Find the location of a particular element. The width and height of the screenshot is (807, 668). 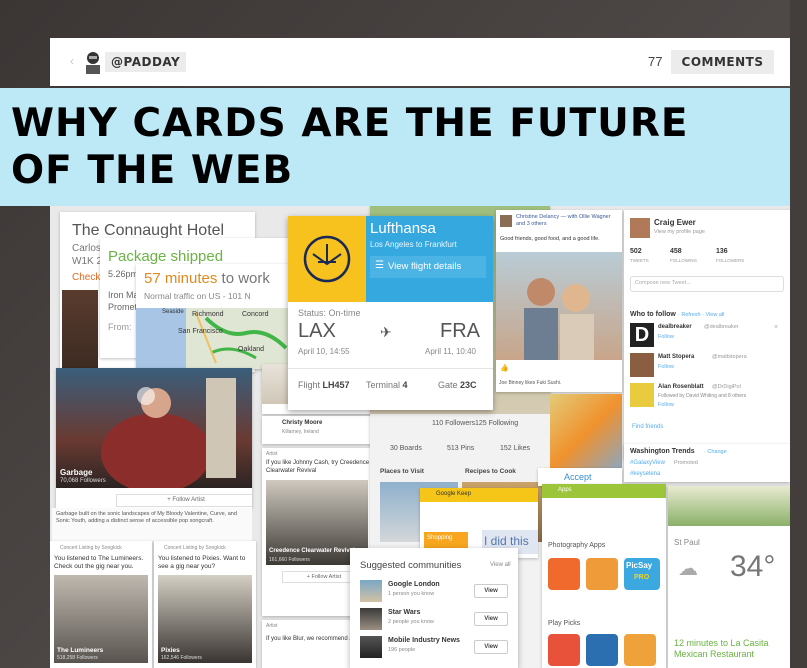

tw-followers: 136 is located at coordinates (722, 251).